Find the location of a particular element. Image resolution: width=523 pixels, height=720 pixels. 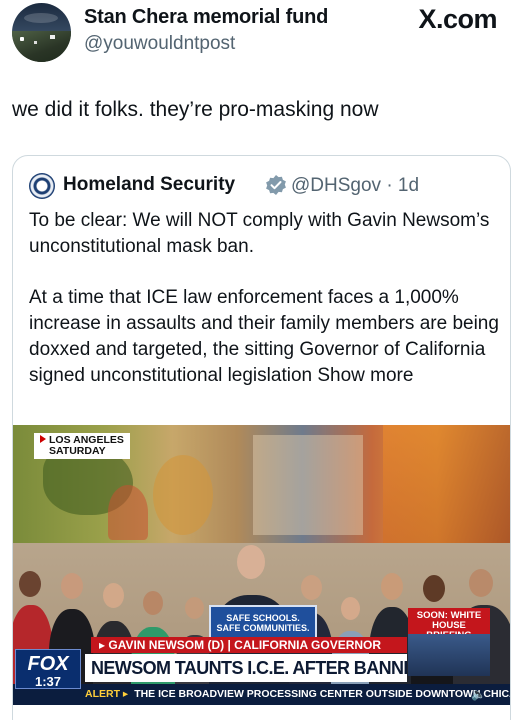

location-tag: LOS ANGELES SATURDAY is located at coordinates (82, 446).